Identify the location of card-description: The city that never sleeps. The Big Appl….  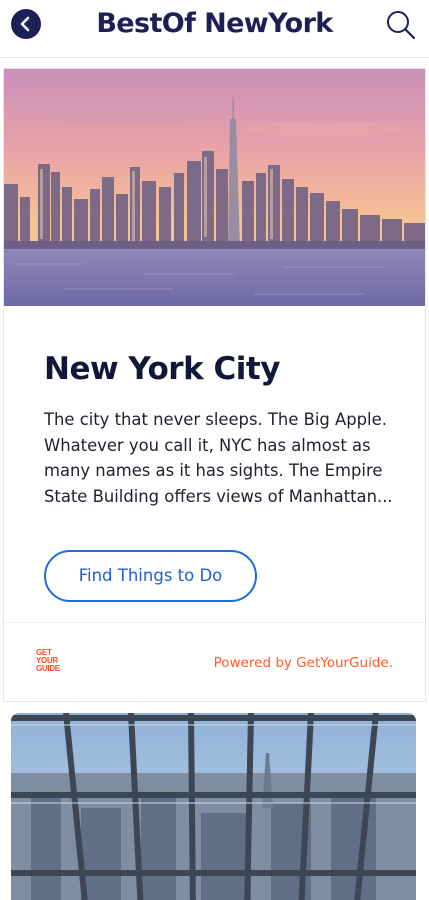
(218, 458).